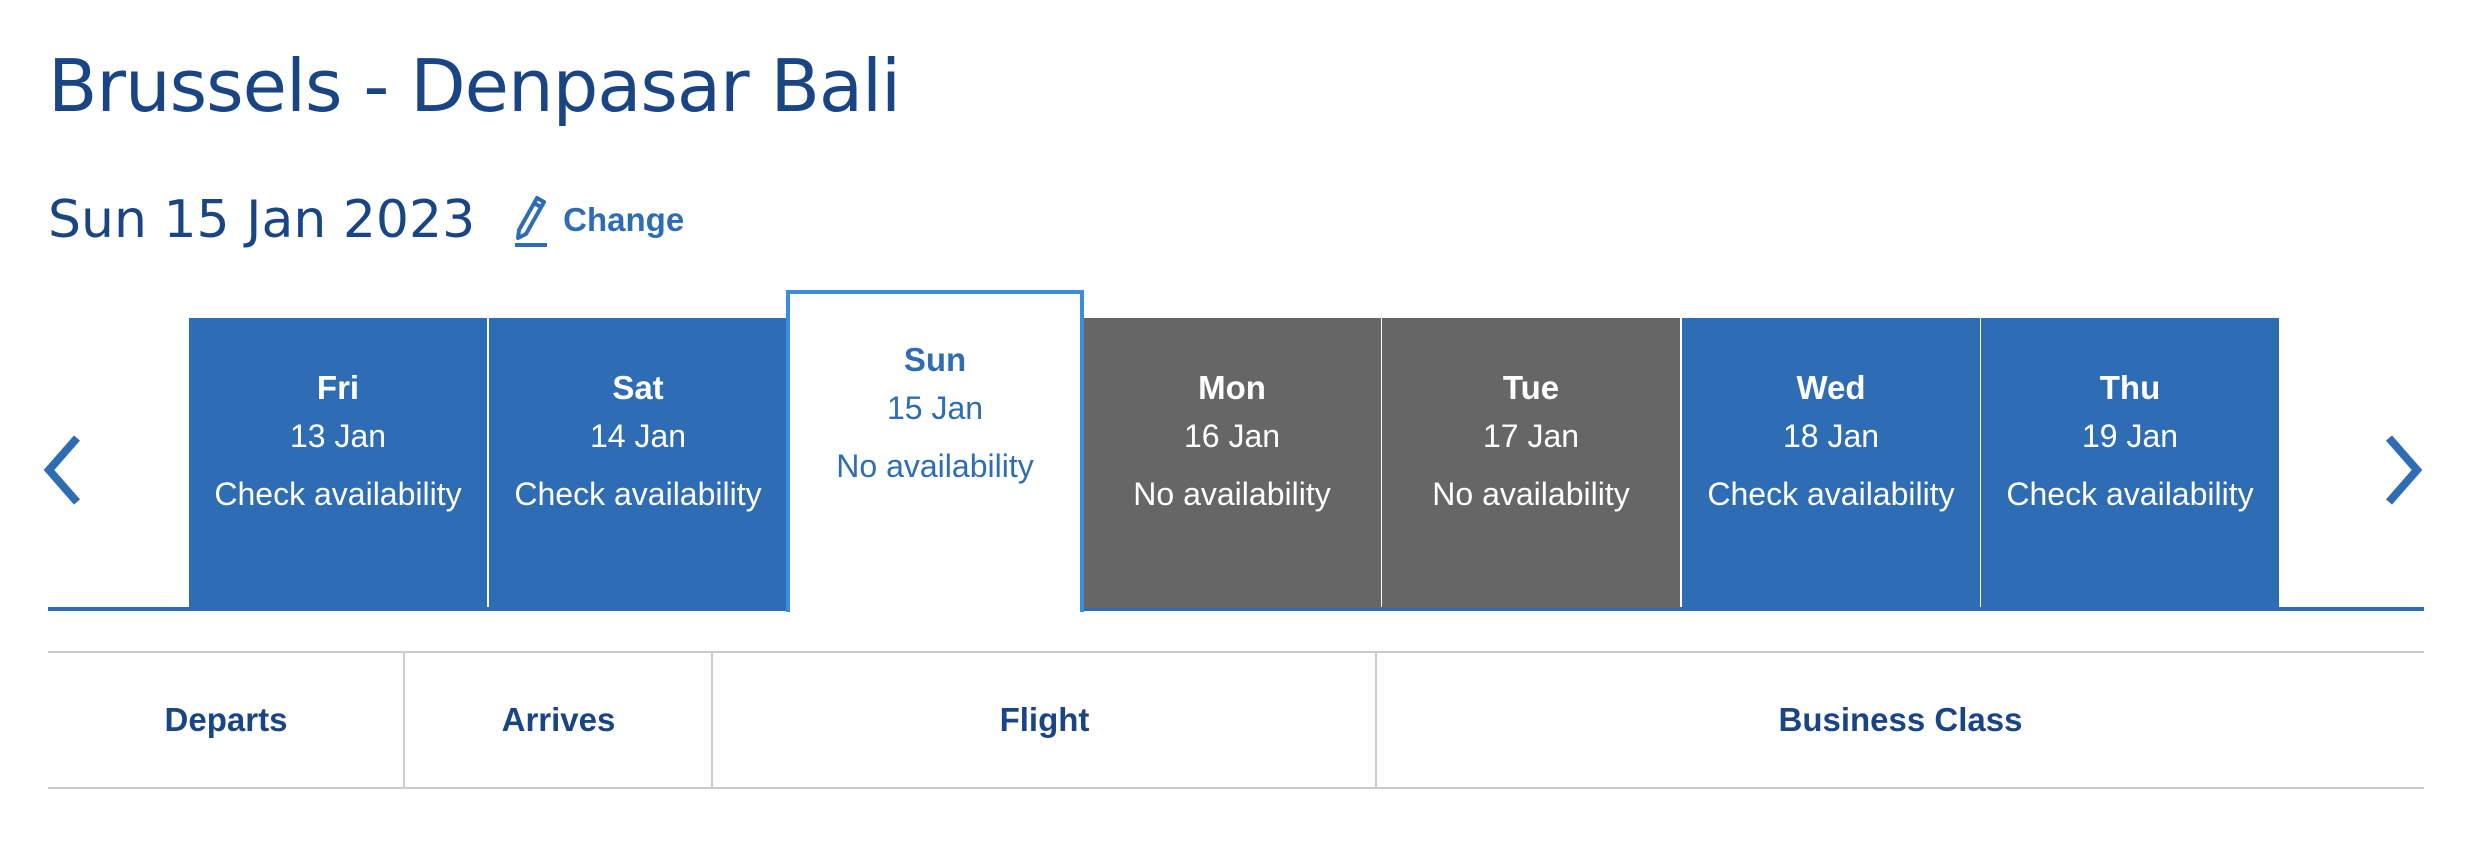  What do you see at coordinates (338, 436) in the screenshot?
I see `day-date: 13 Jan` at bounding box center [338, 436].